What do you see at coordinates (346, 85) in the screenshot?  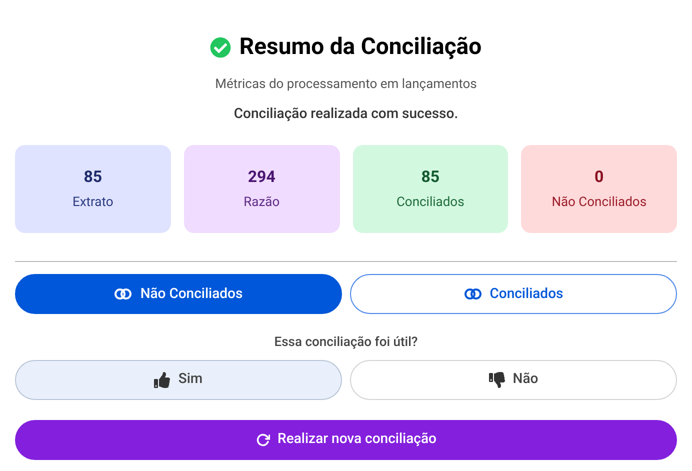 I see `subtitle: Métricas do processamento em lançamentos` at bounding box center [346, 85].